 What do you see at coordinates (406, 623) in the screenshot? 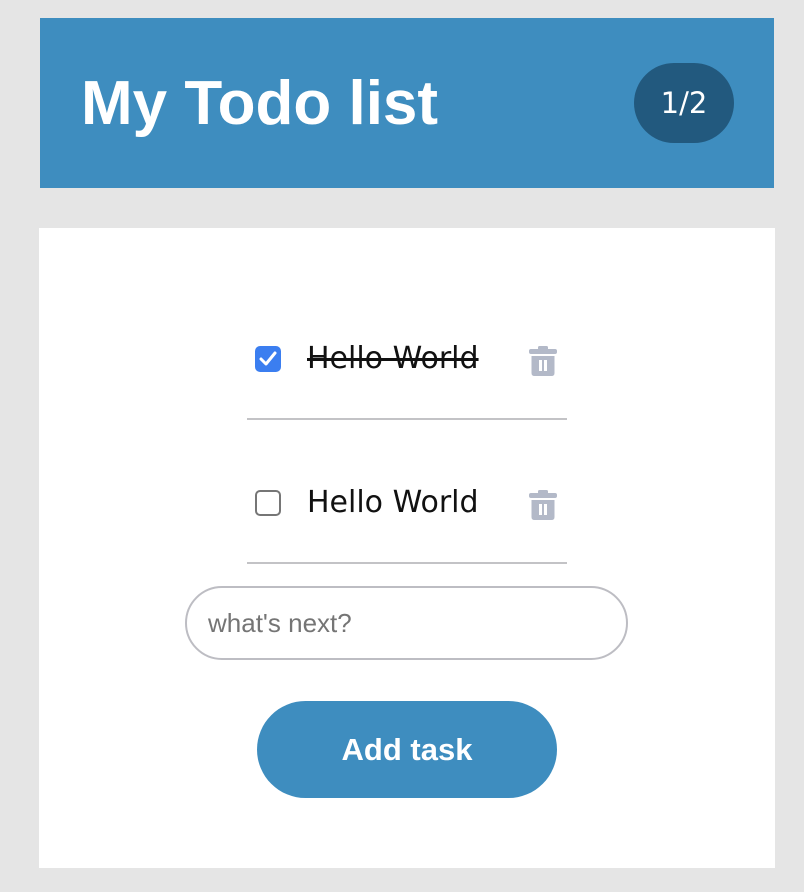
I see `new-task-input` at bounding box center [406, 623].